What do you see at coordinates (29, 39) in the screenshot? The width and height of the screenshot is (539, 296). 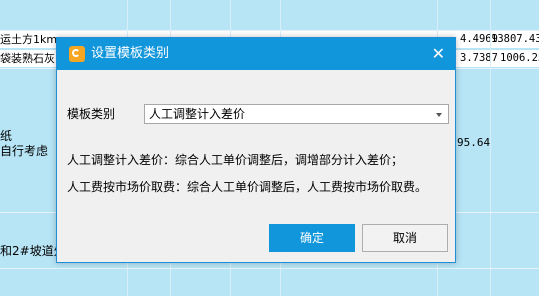 I see `table-cell: 运土方1km` at bounding box center [29, 39].